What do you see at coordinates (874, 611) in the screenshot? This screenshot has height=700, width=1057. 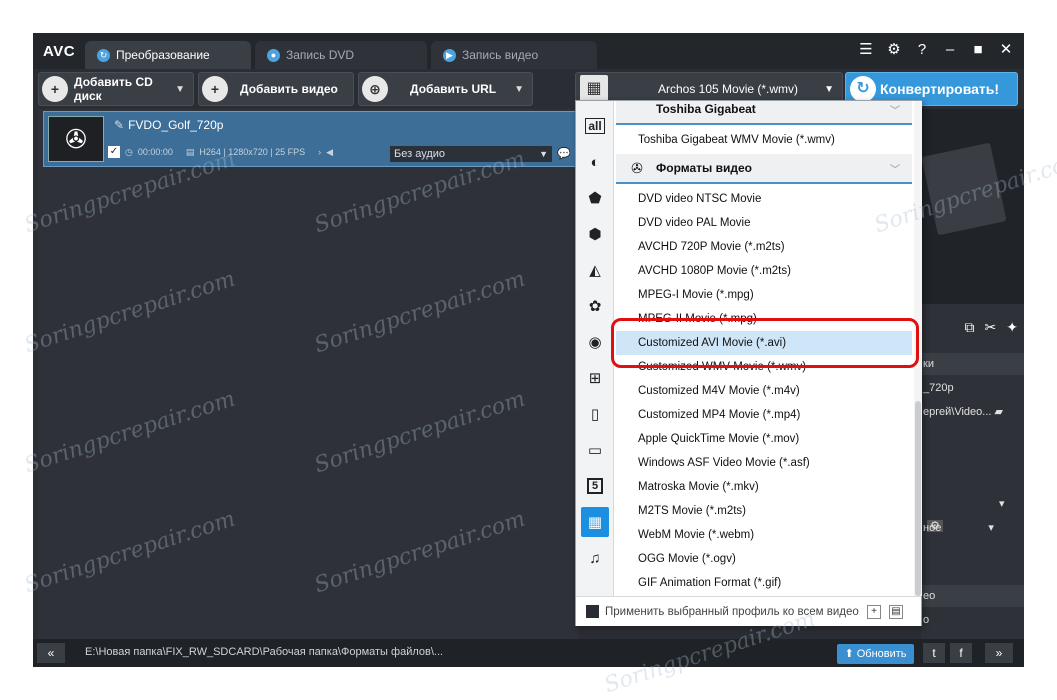 I see `add-profile-icon: +` at bounding box center [874, 611].